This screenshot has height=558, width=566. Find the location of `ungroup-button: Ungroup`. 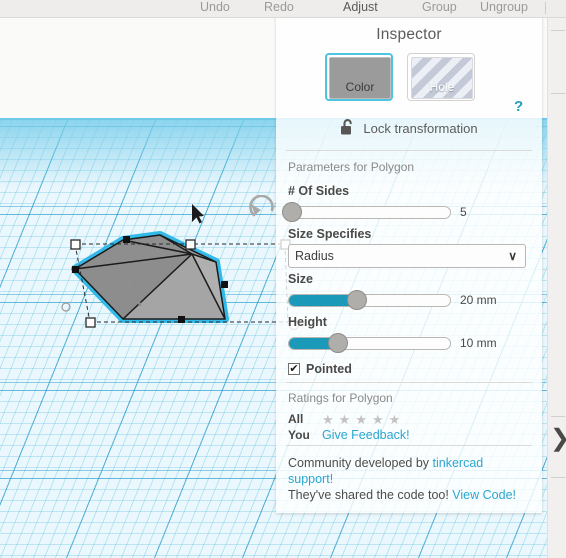

ungroup-button: Ungroup is located at coordinates (504, 8).